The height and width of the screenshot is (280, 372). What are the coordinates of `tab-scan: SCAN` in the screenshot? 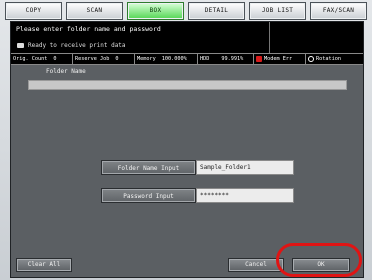 It's located at (94, 11).